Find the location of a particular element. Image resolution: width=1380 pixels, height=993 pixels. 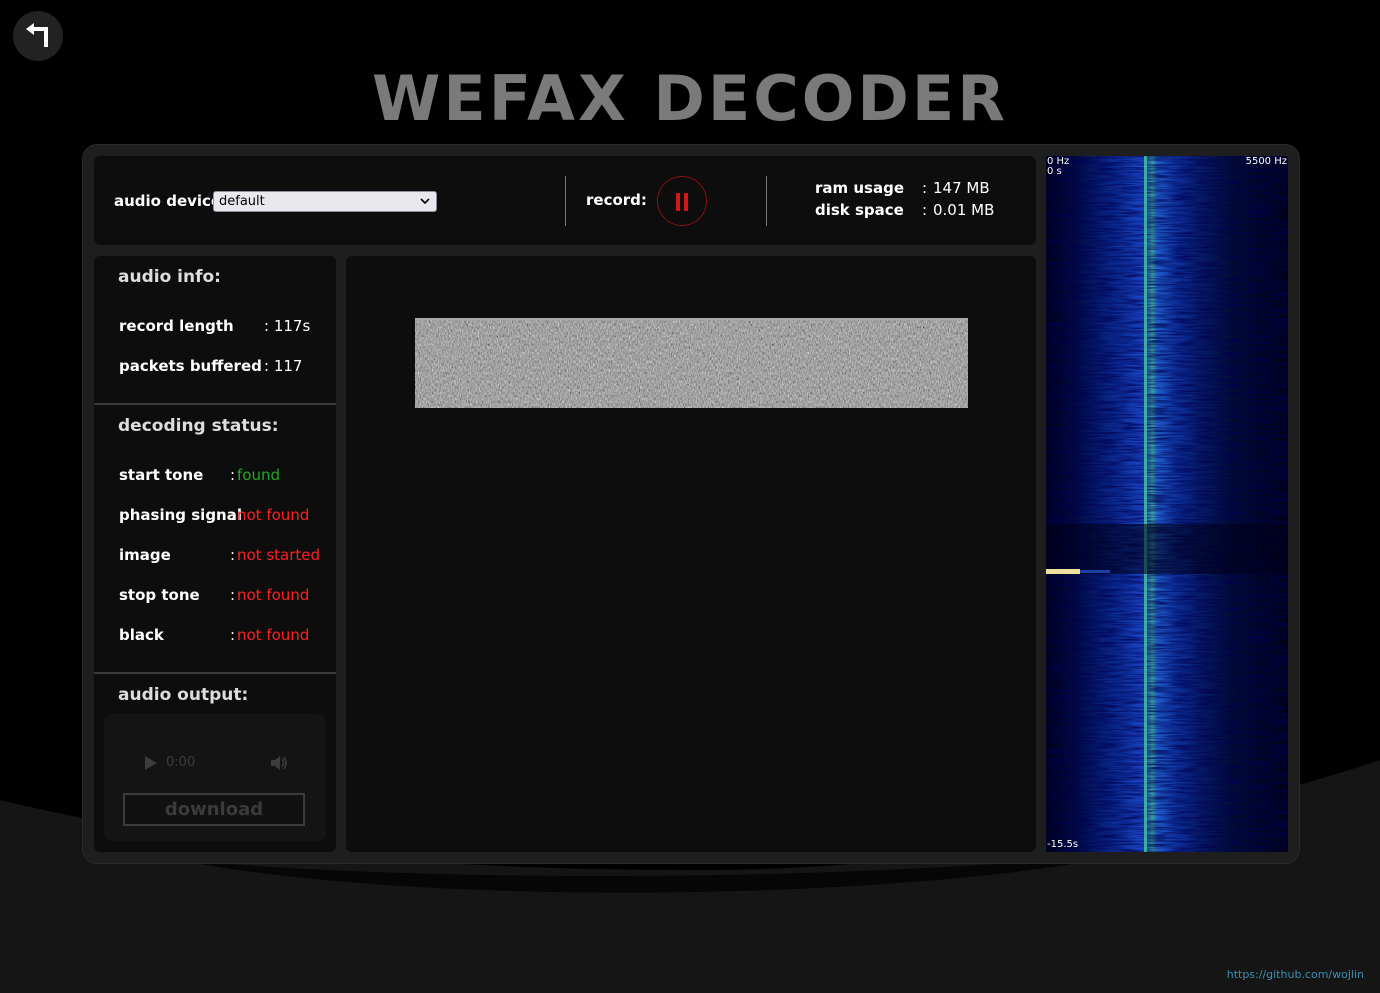

stop-tone-status: not found is located at coordinates (273, 595).